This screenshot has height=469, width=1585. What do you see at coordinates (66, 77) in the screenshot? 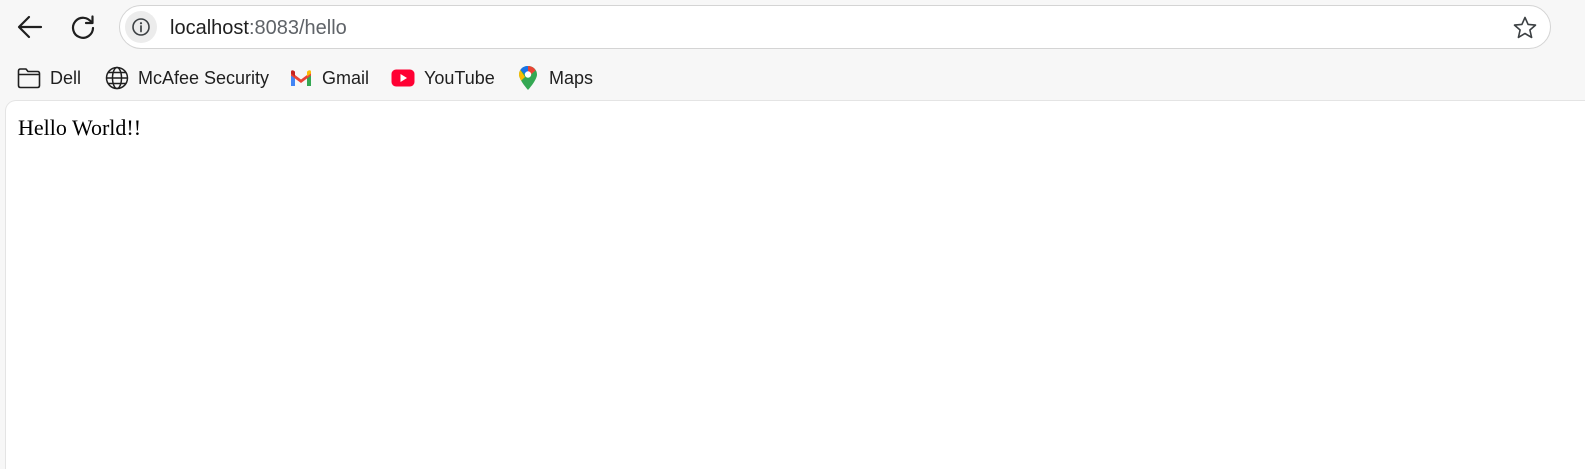
I see `bookmark-label: Dell` at bounding box center [66, 77].